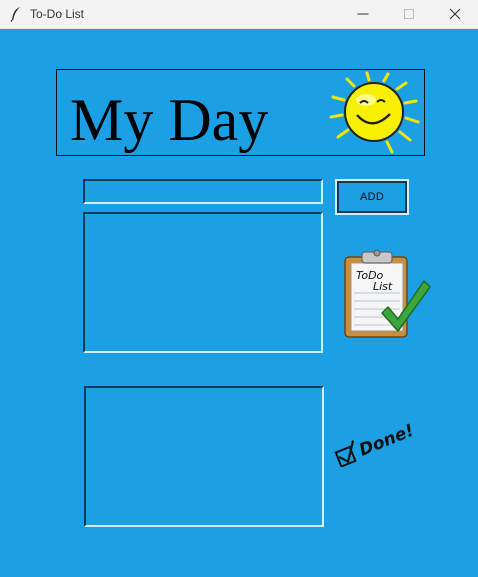 Image resolution: width=478 pixels, height=577 pixels. Describe the element at coordinates (374, 112) in the screenshot. I see `sun-icon` at that location.